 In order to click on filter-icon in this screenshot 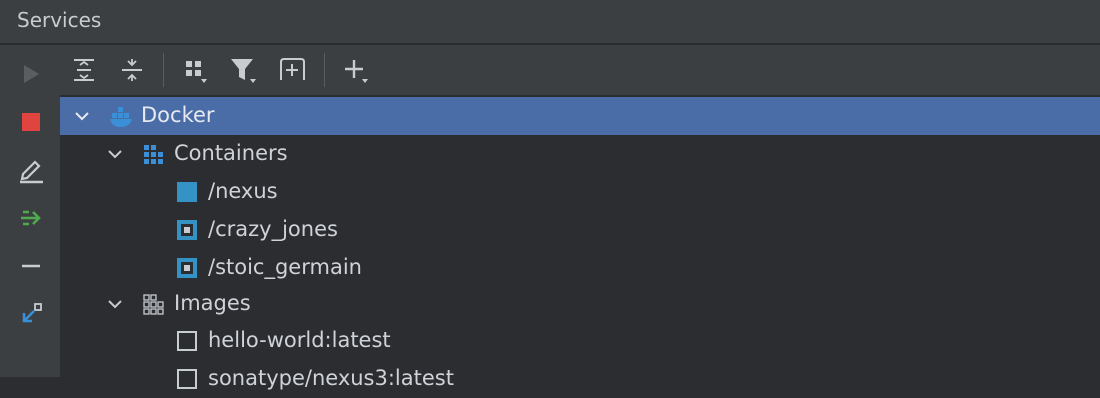, I will do `click(243, 71)`.